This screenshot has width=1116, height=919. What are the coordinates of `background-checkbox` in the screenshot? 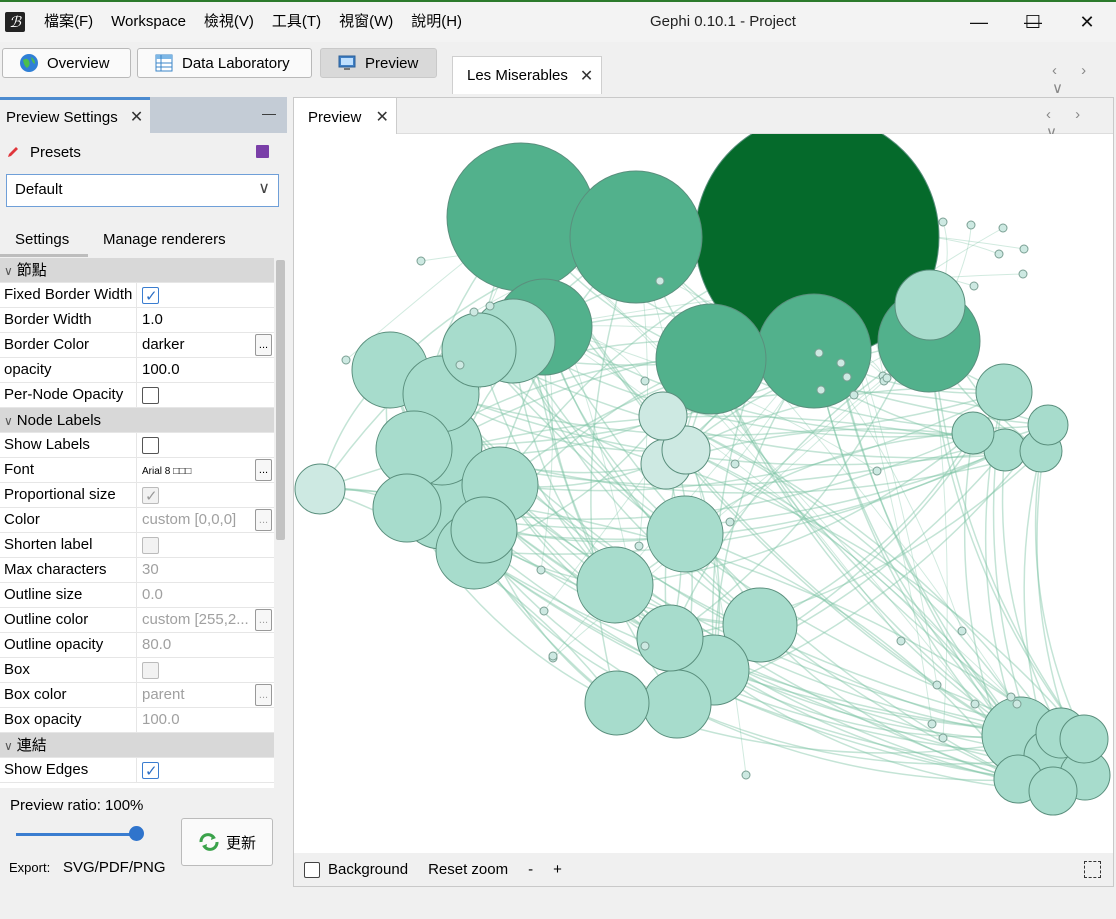 It's located at (312, 869).